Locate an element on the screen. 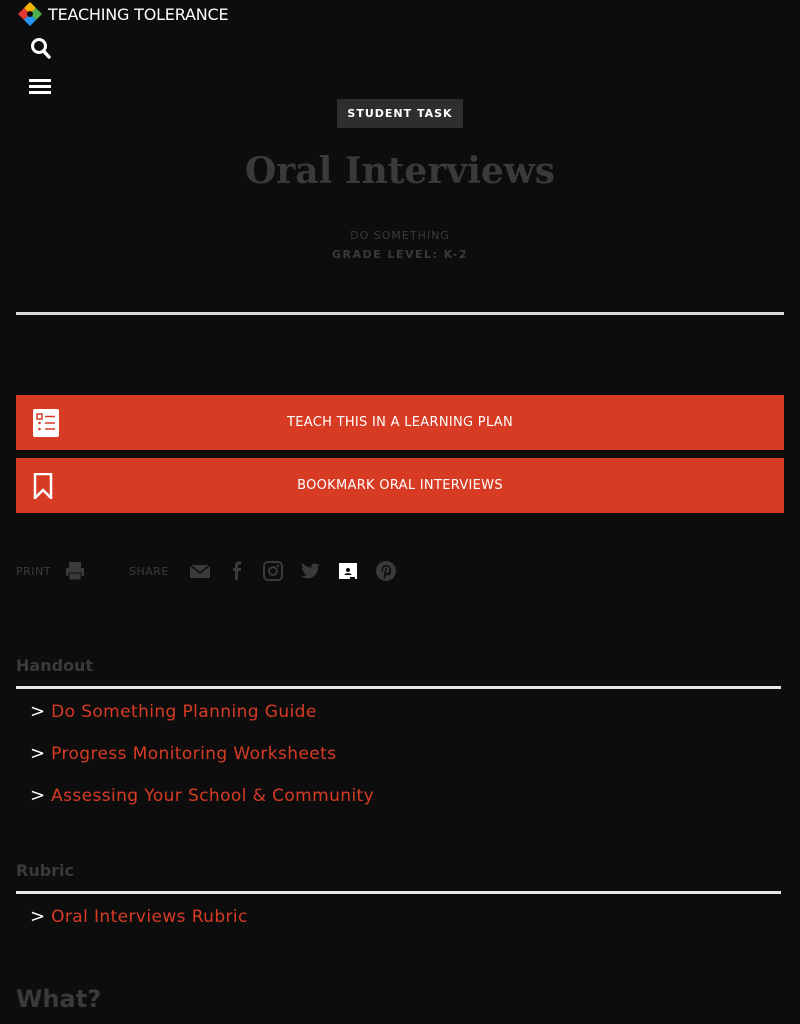 Image resolution: width=800 pixels, height=1024 pixels. list-item: > Progress Monitoring Worksheets is located at coordinates (183, 753).